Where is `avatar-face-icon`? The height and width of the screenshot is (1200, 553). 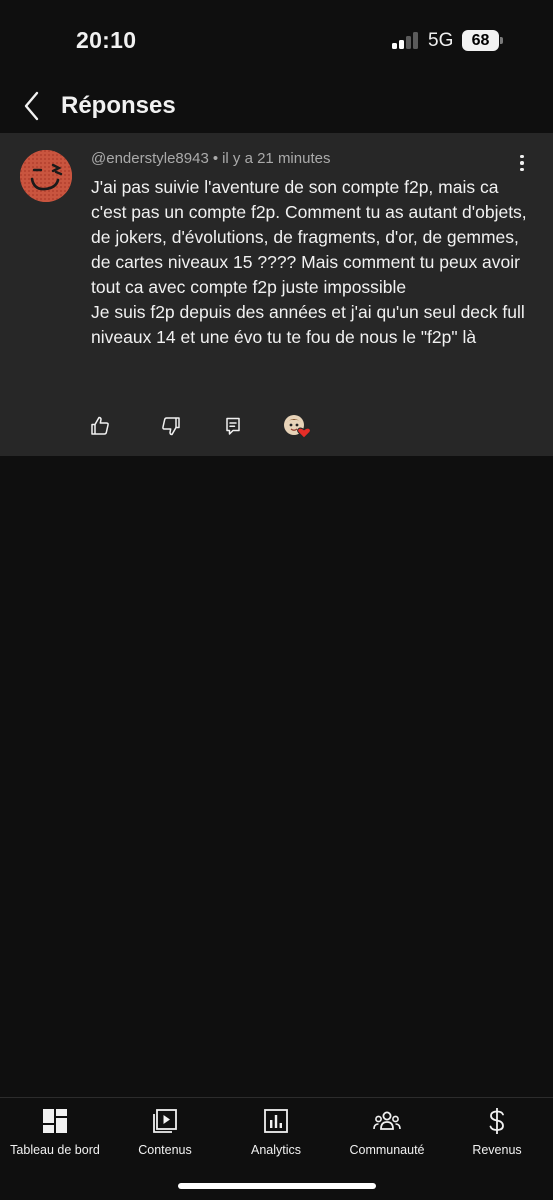 avatar-face-icon is located at coordinates (46, 176).